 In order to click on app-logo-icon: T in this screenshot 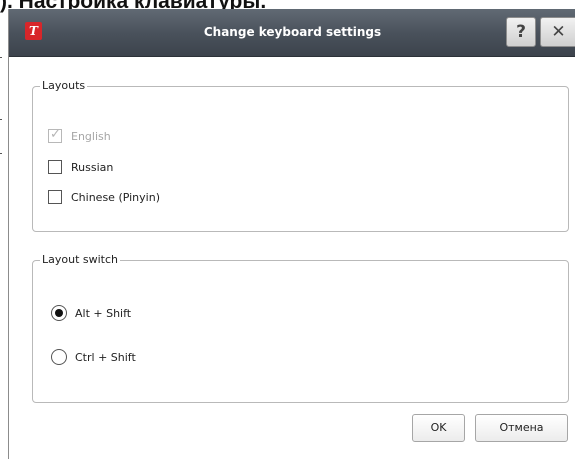, I will do `click(33, 31)`.